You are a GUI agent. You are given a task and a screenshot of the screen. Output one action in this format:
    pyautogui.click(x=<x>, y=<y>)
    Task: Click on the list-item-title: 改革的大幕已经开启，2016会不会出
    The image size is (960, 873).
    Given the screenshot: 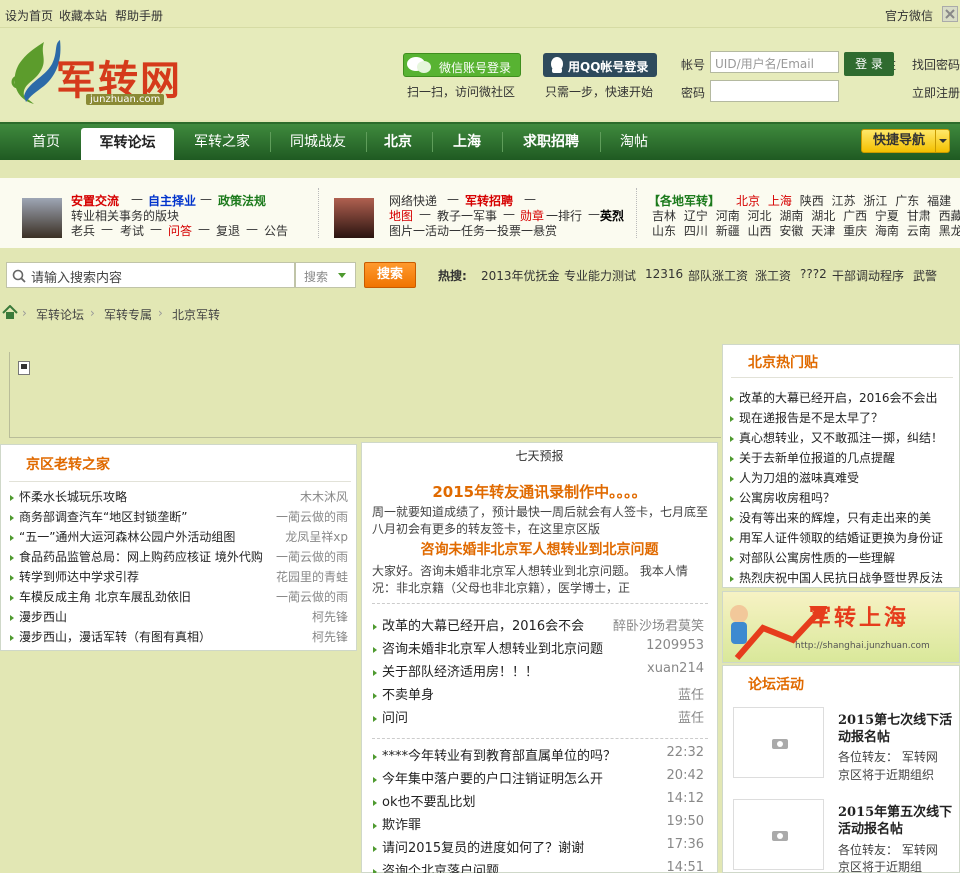 What is the action you would take?
    pyautogui.click(x=838, y=398)
    